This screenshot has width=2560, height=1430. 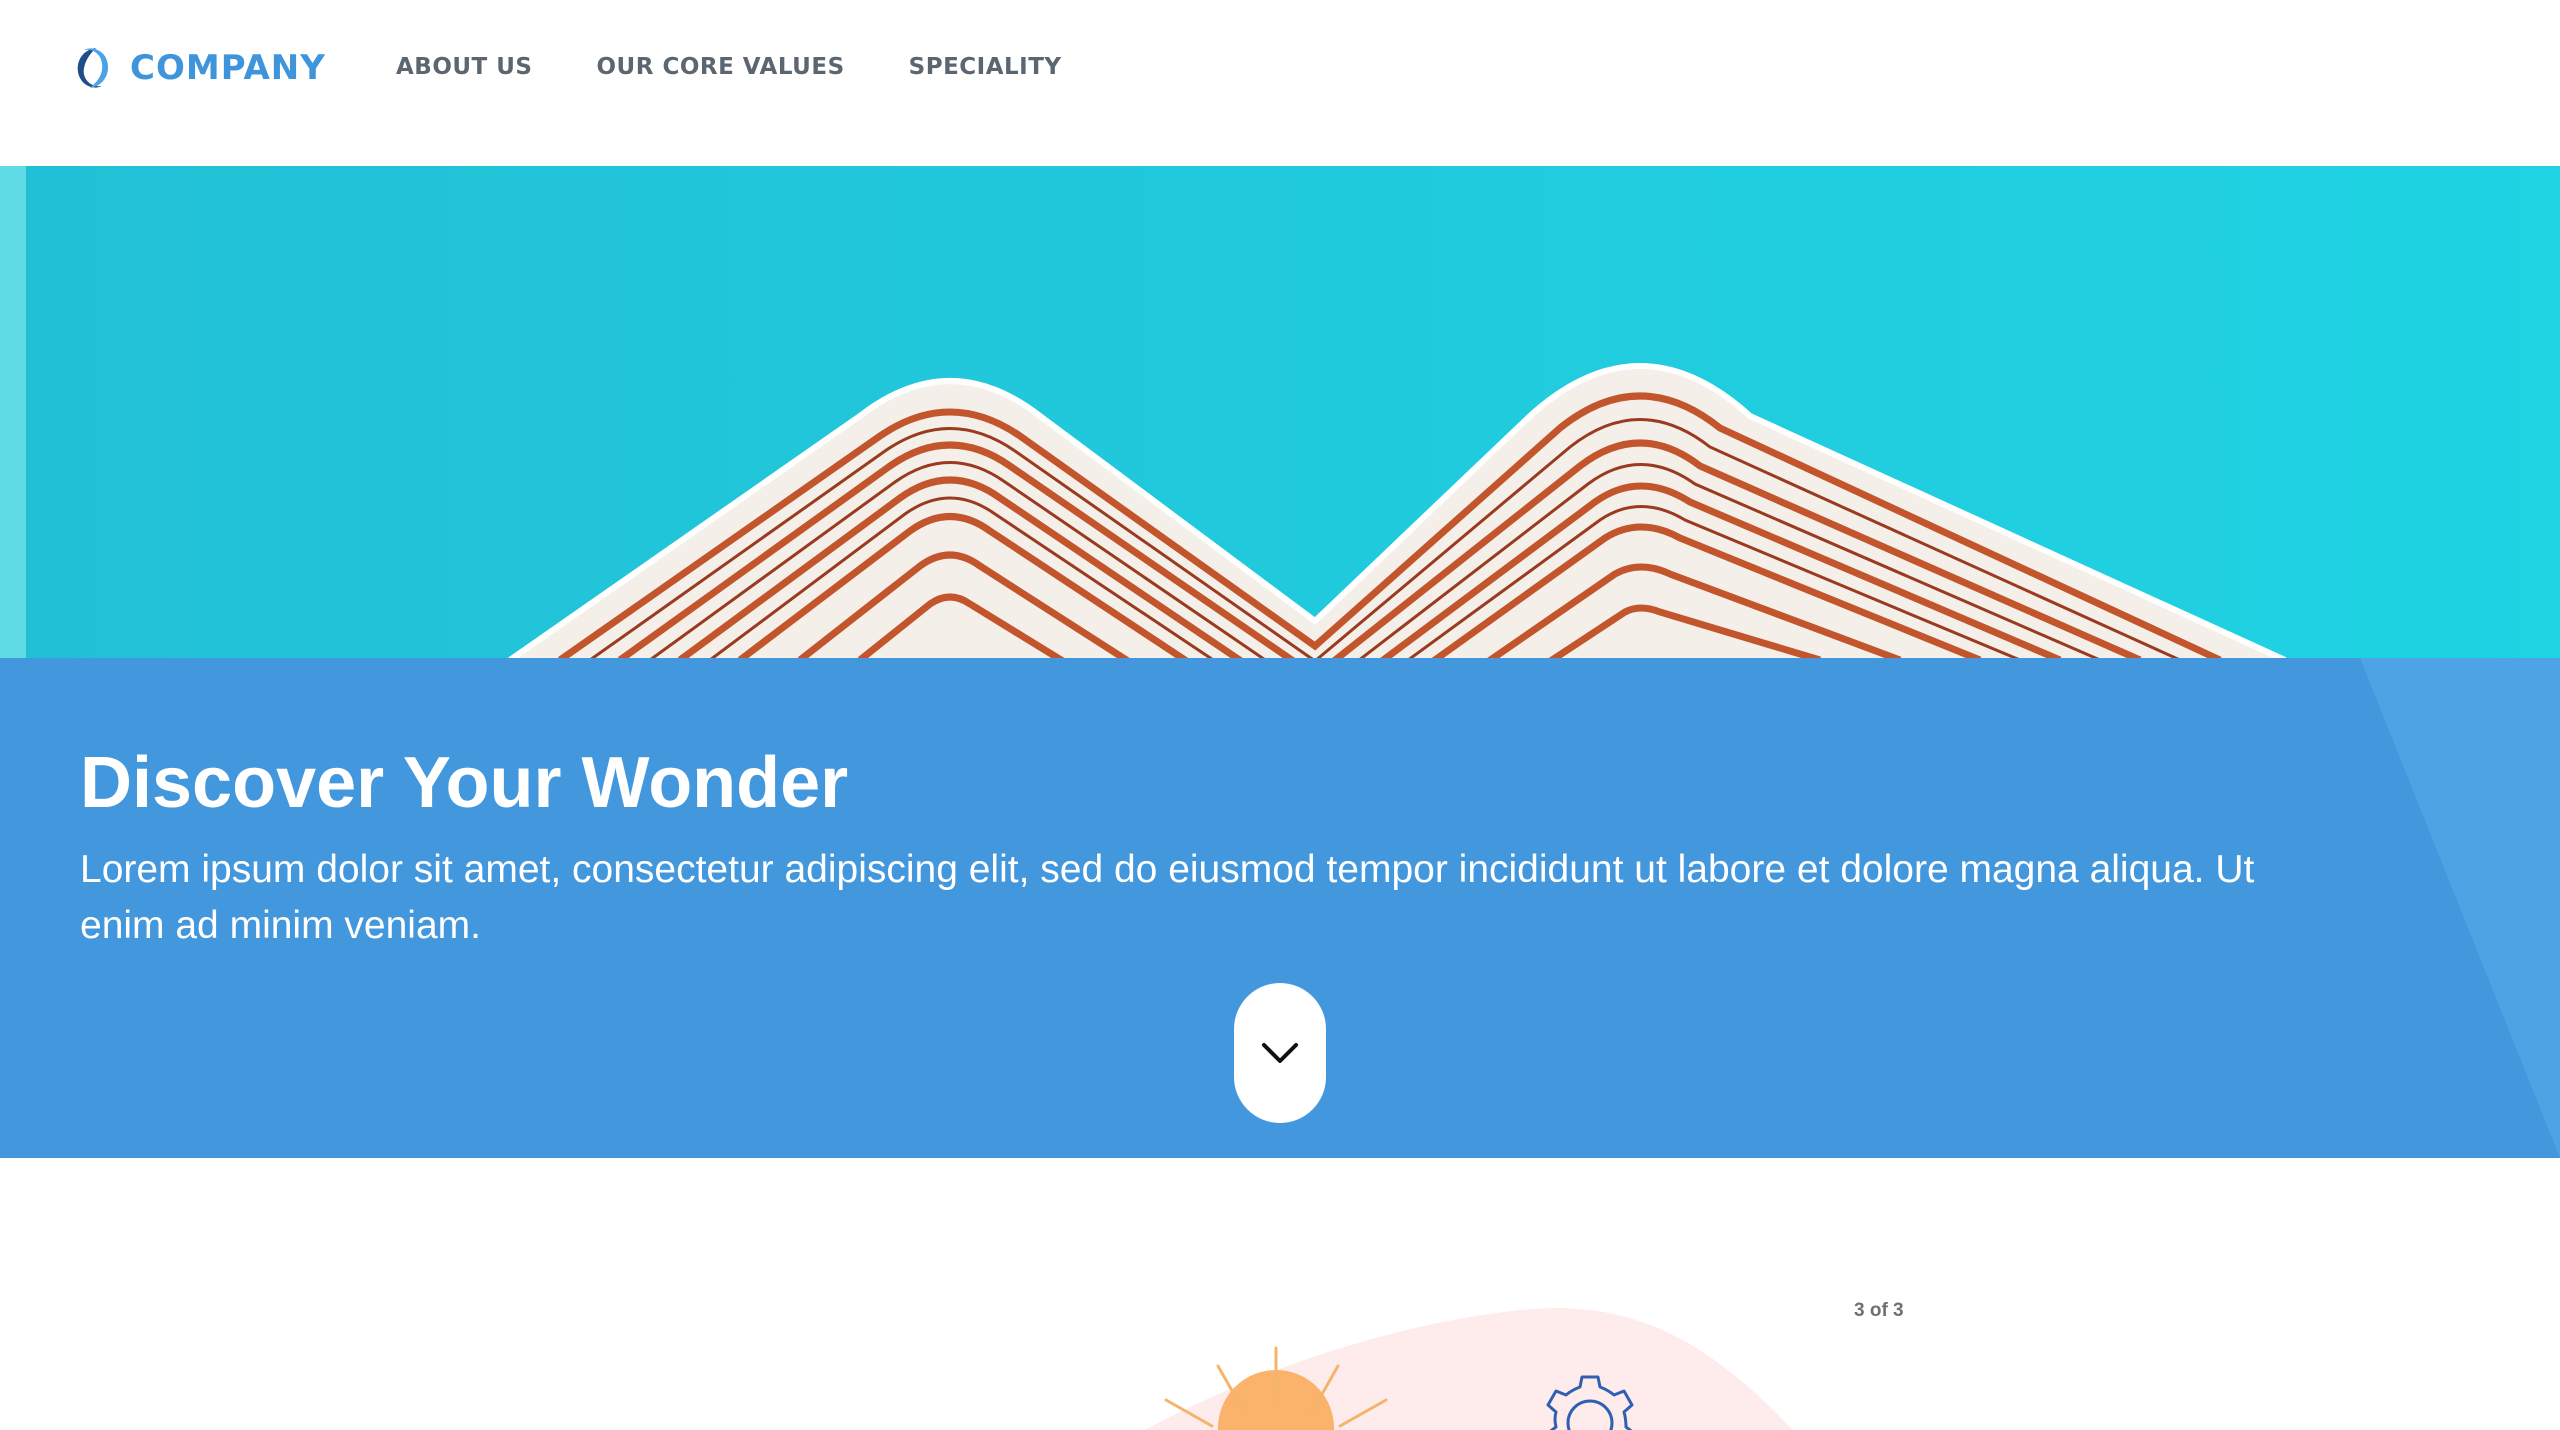 I want to click on scroll-down-button, so click(x=1280, y=1053).